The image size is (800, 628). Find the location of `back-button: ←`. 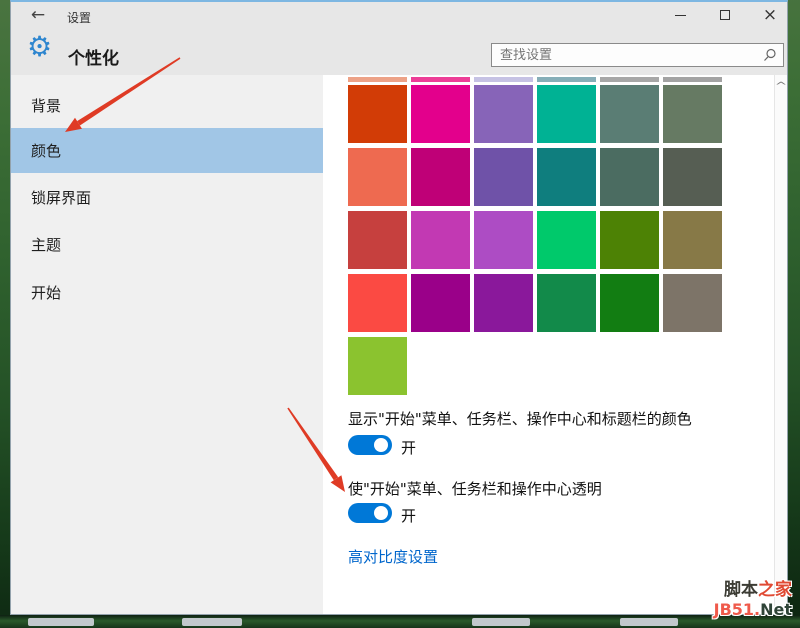

back-button: ← is located at coordinates (38, 15).